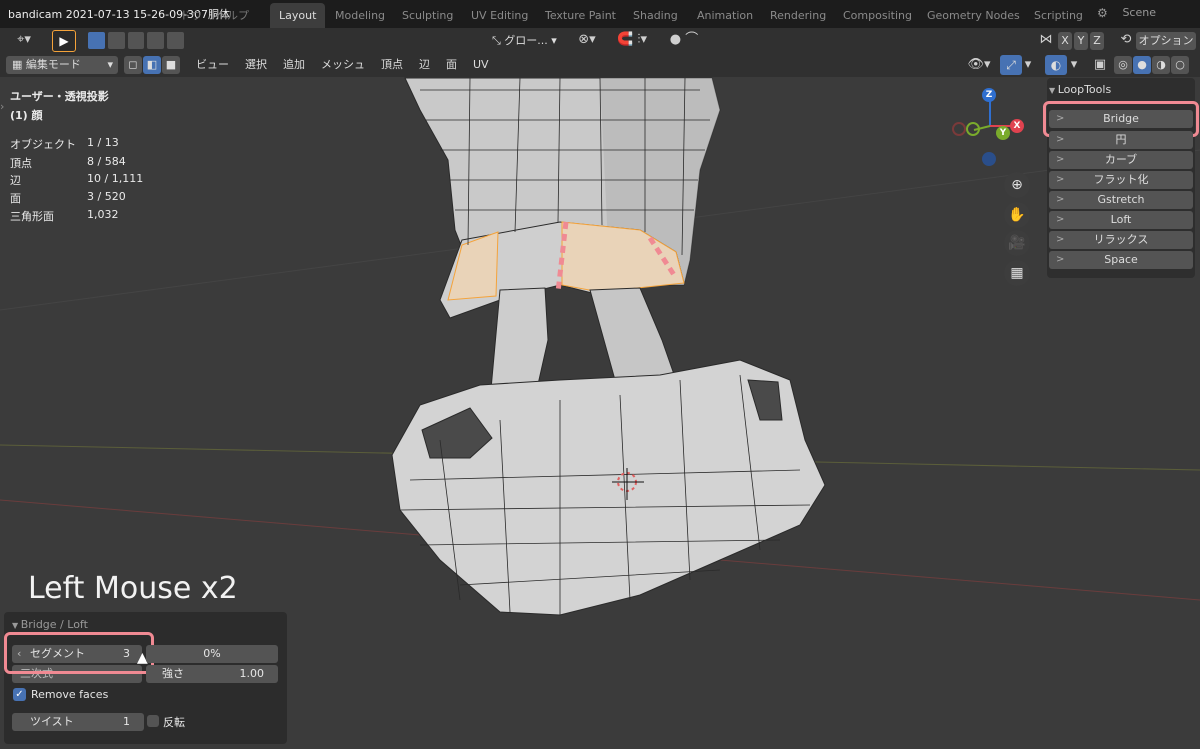 The width and height of the screenshot is (1200, 749). I want to click on snap-icon: 🧲 ⫶▾, so click(632, 40).